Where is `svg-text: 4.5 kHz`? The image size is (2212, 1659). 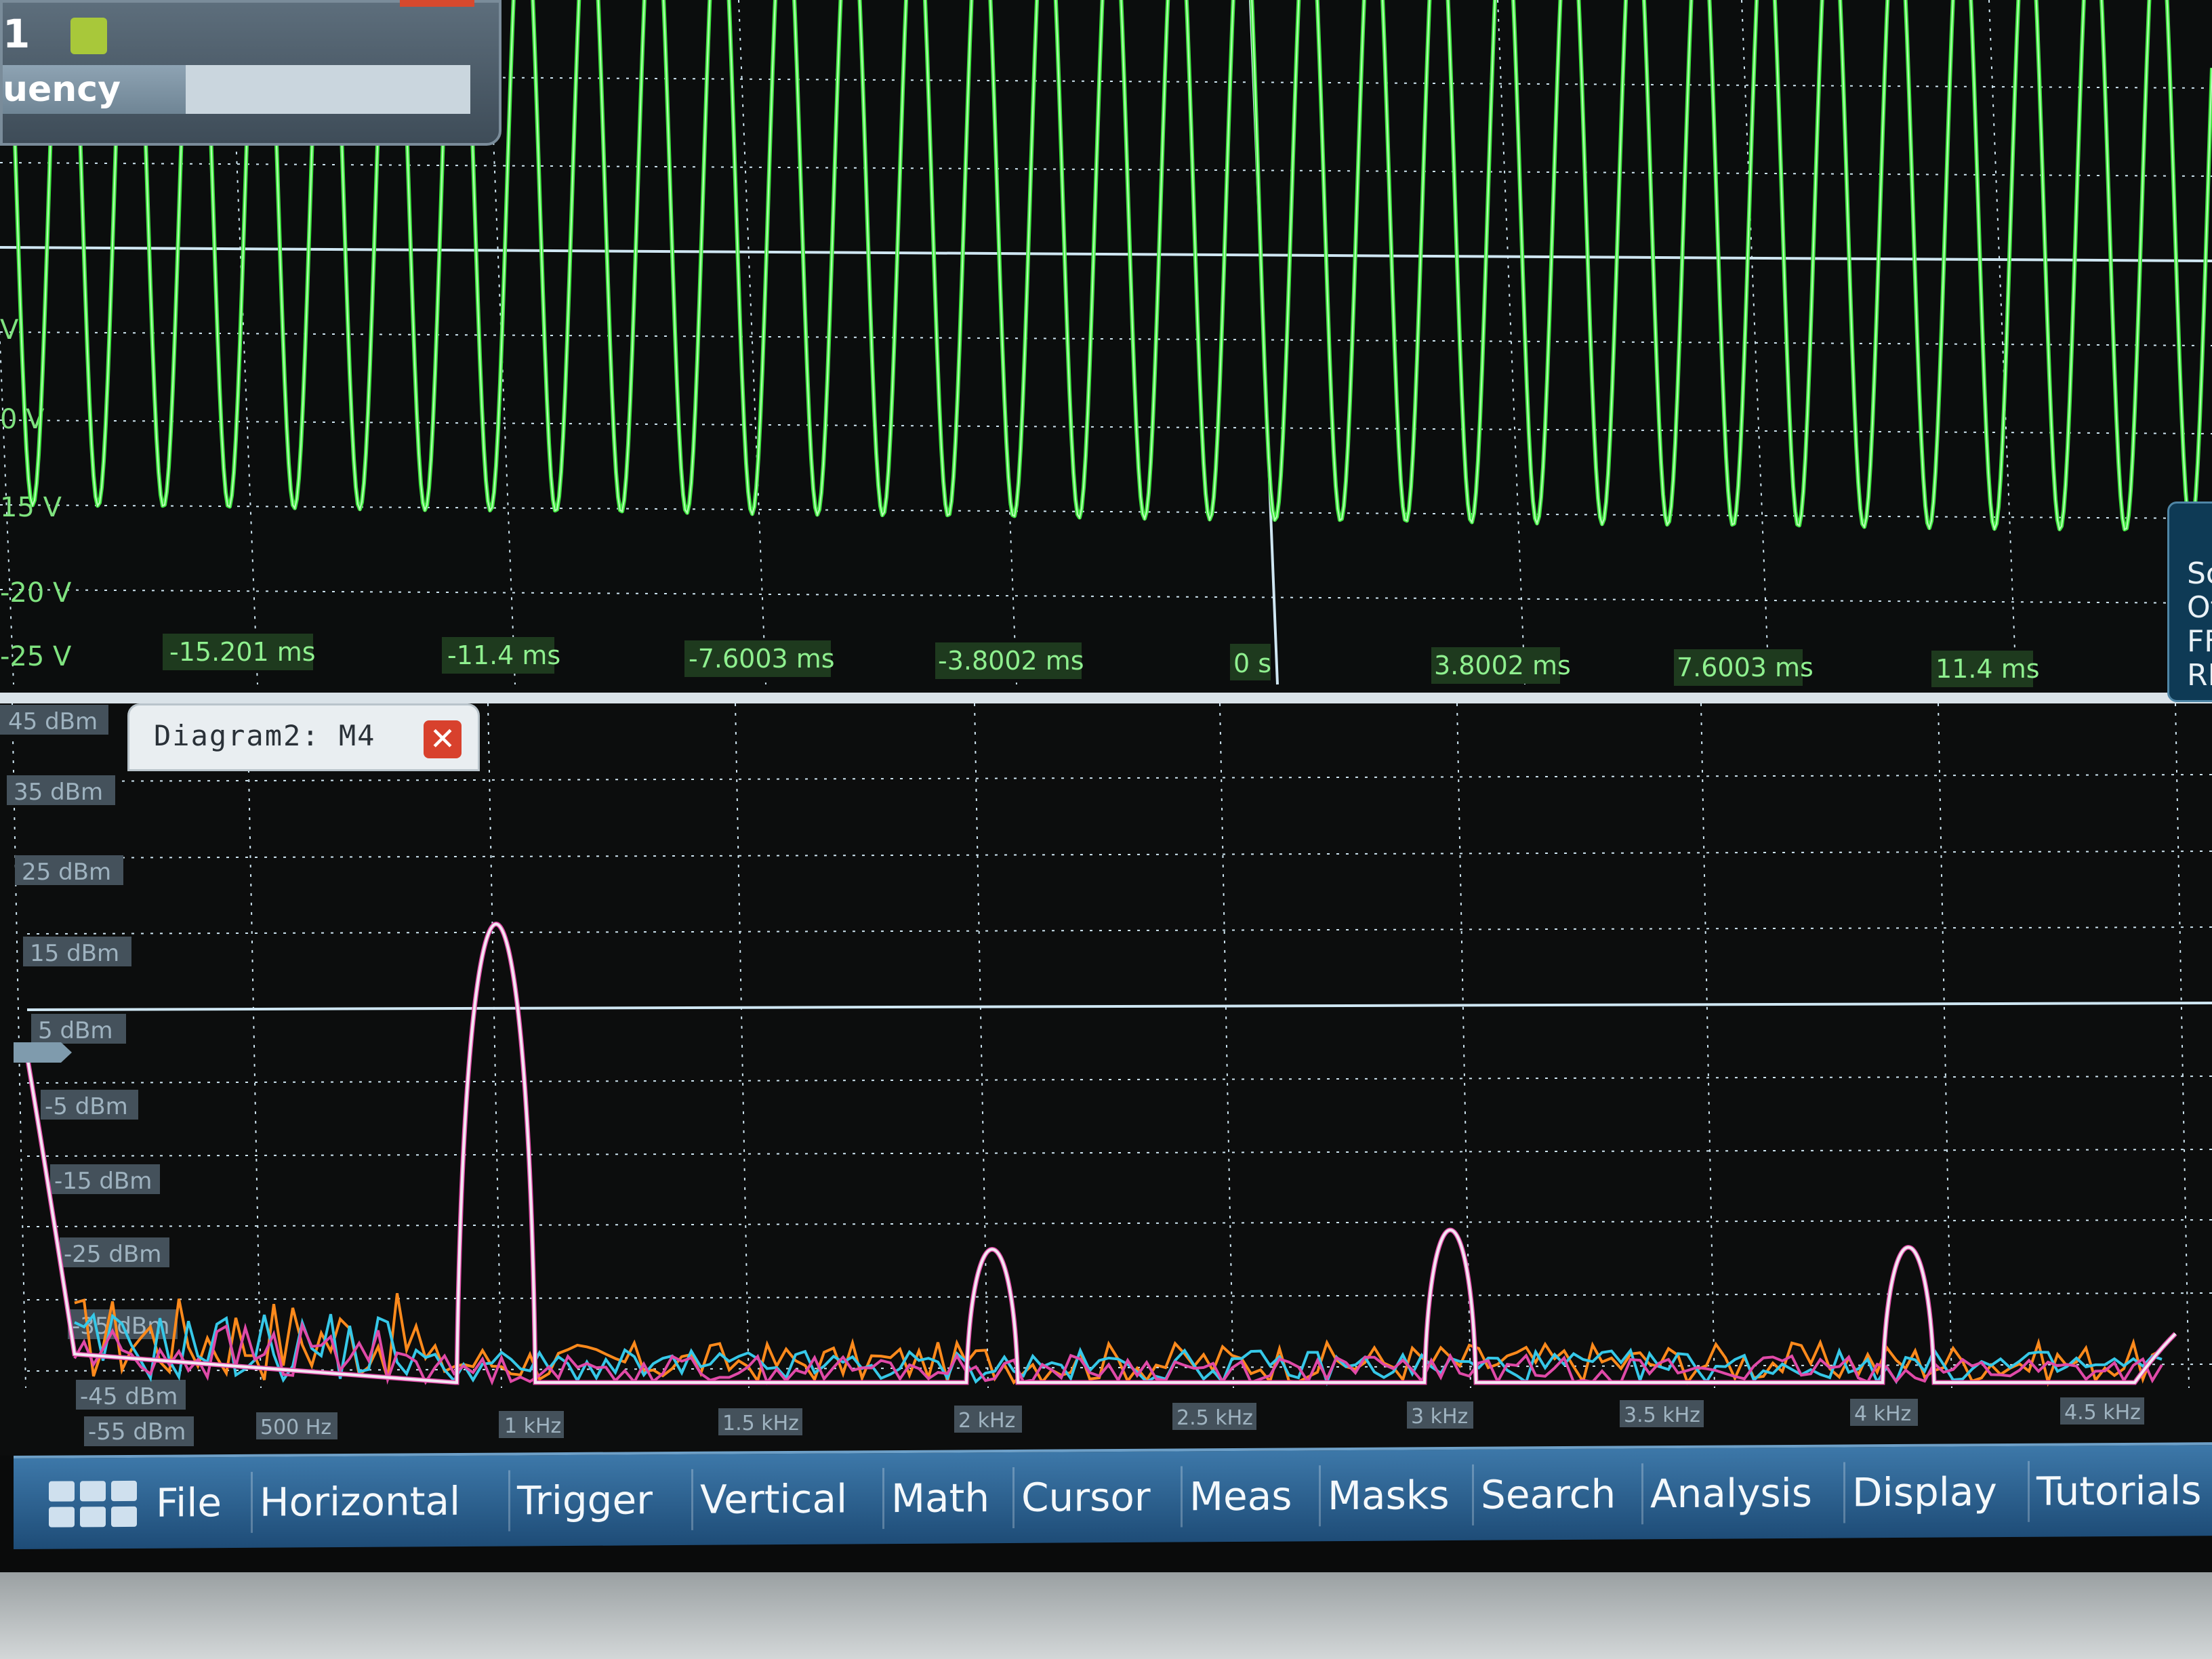
svg-text: 4.5 kHz is located at coordinates (2102, 1413).